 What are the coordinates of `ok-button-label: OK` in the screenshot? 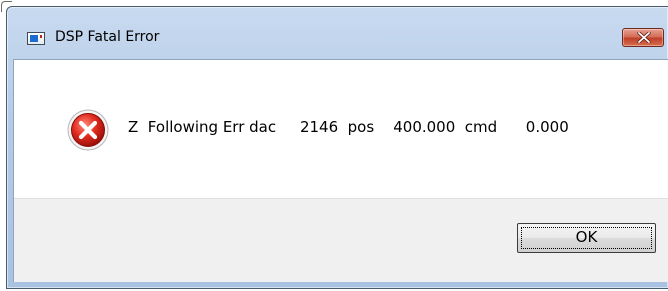 It's located at (586, 237).